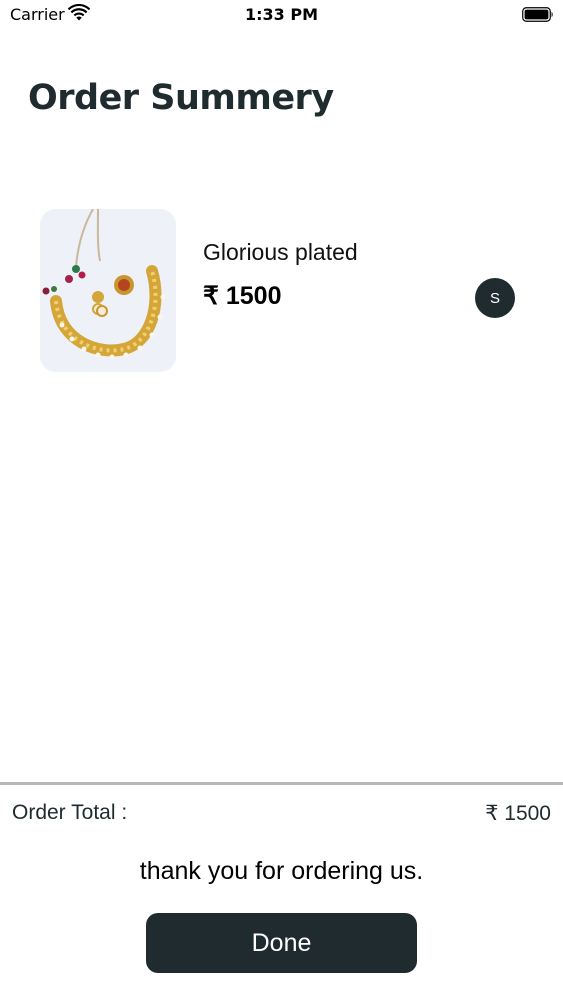  Describe the element at coordinates (70, 812) in the screenshot. I see `order-total-label: Order Total :` at that location.